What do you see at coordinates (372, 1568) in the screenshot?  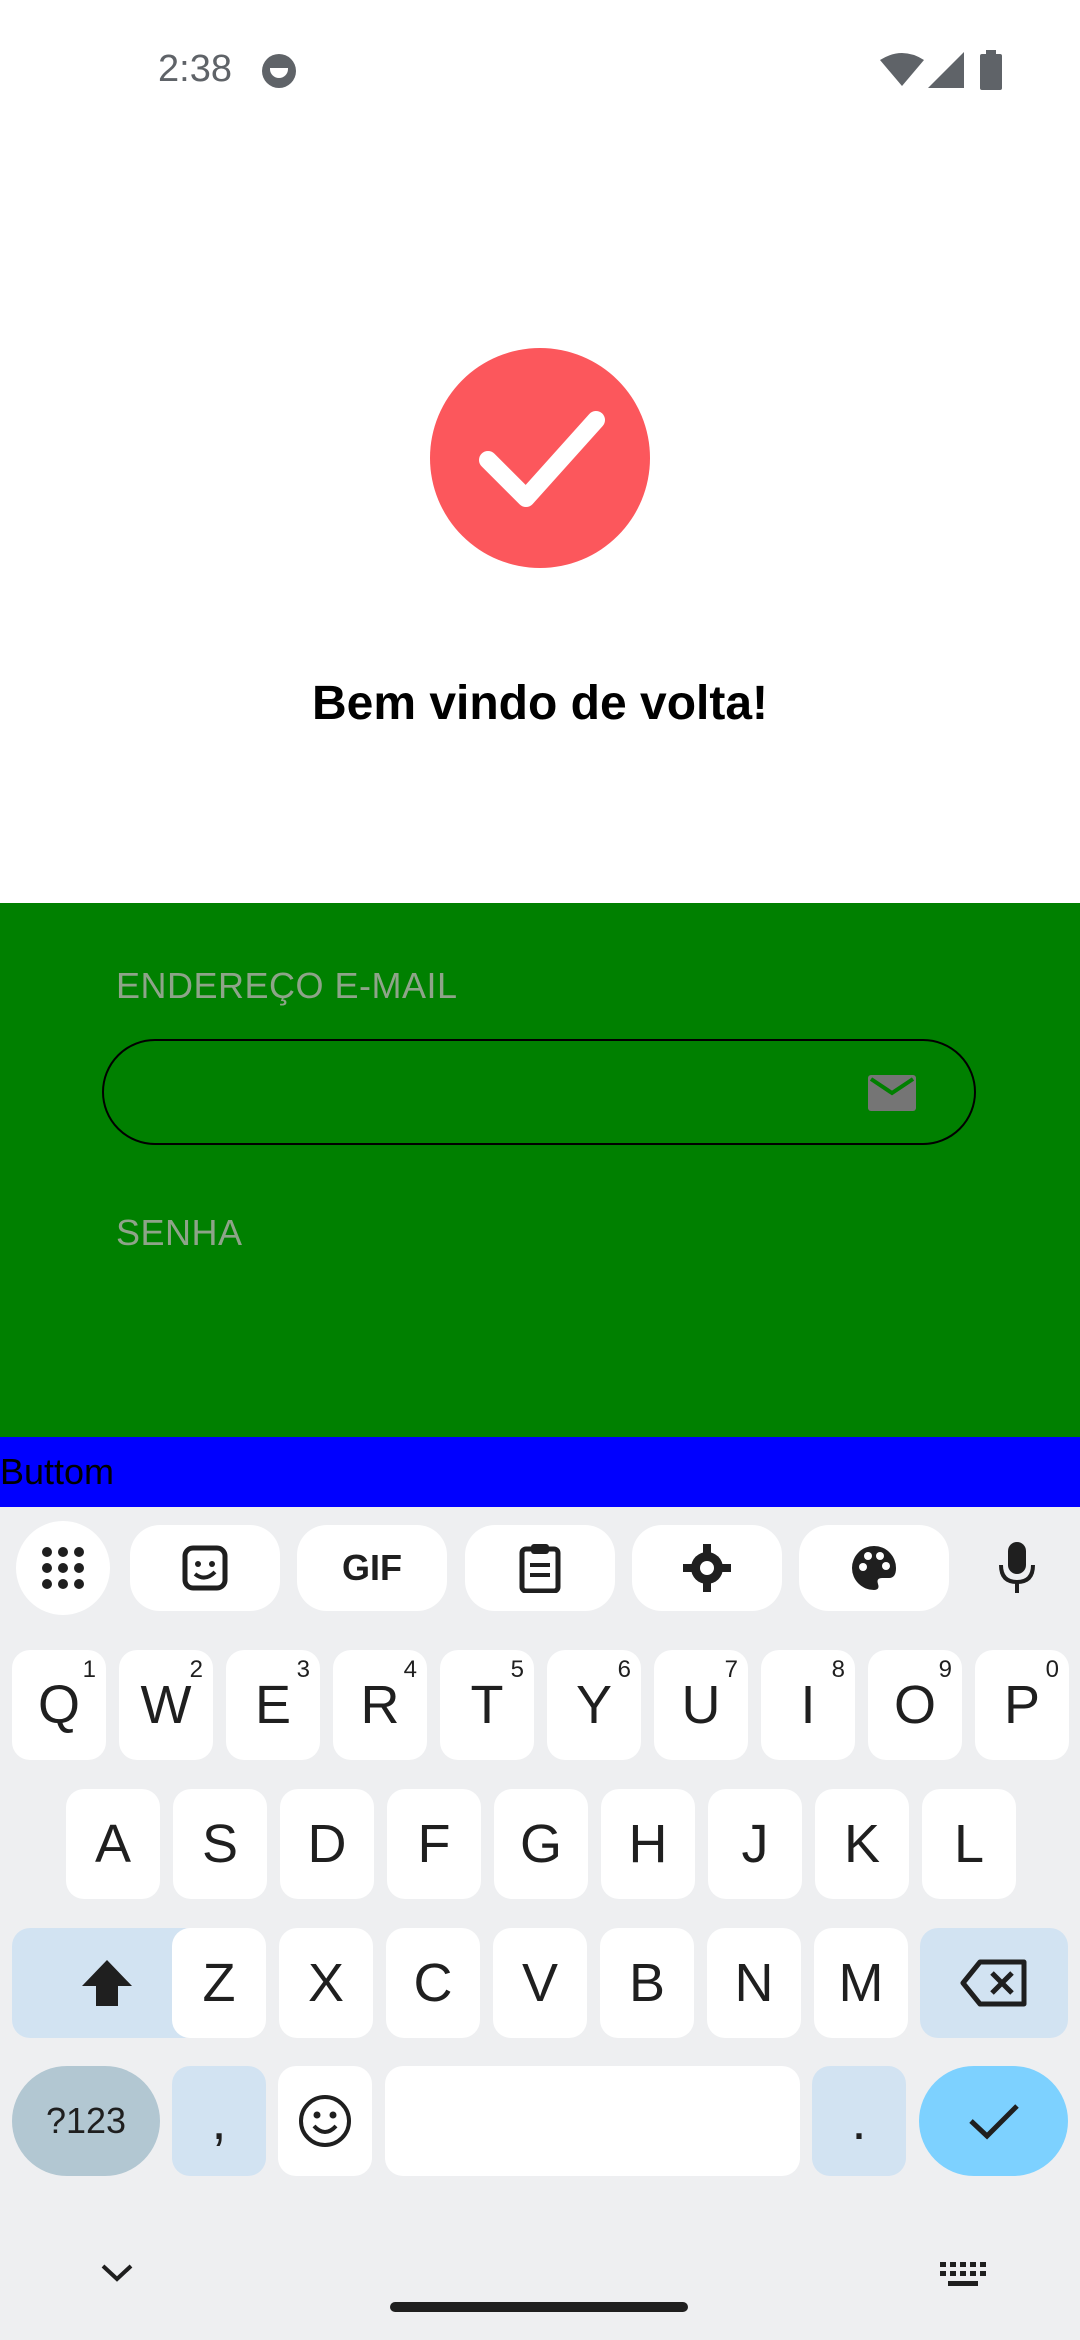 I see `gif-button: GIF` at bounding box center [372, 1568].